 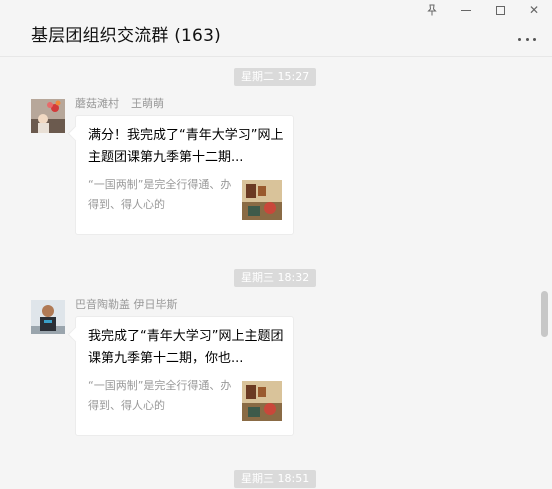 I want to click on more-dots-icon, so click(x=527, y=39).